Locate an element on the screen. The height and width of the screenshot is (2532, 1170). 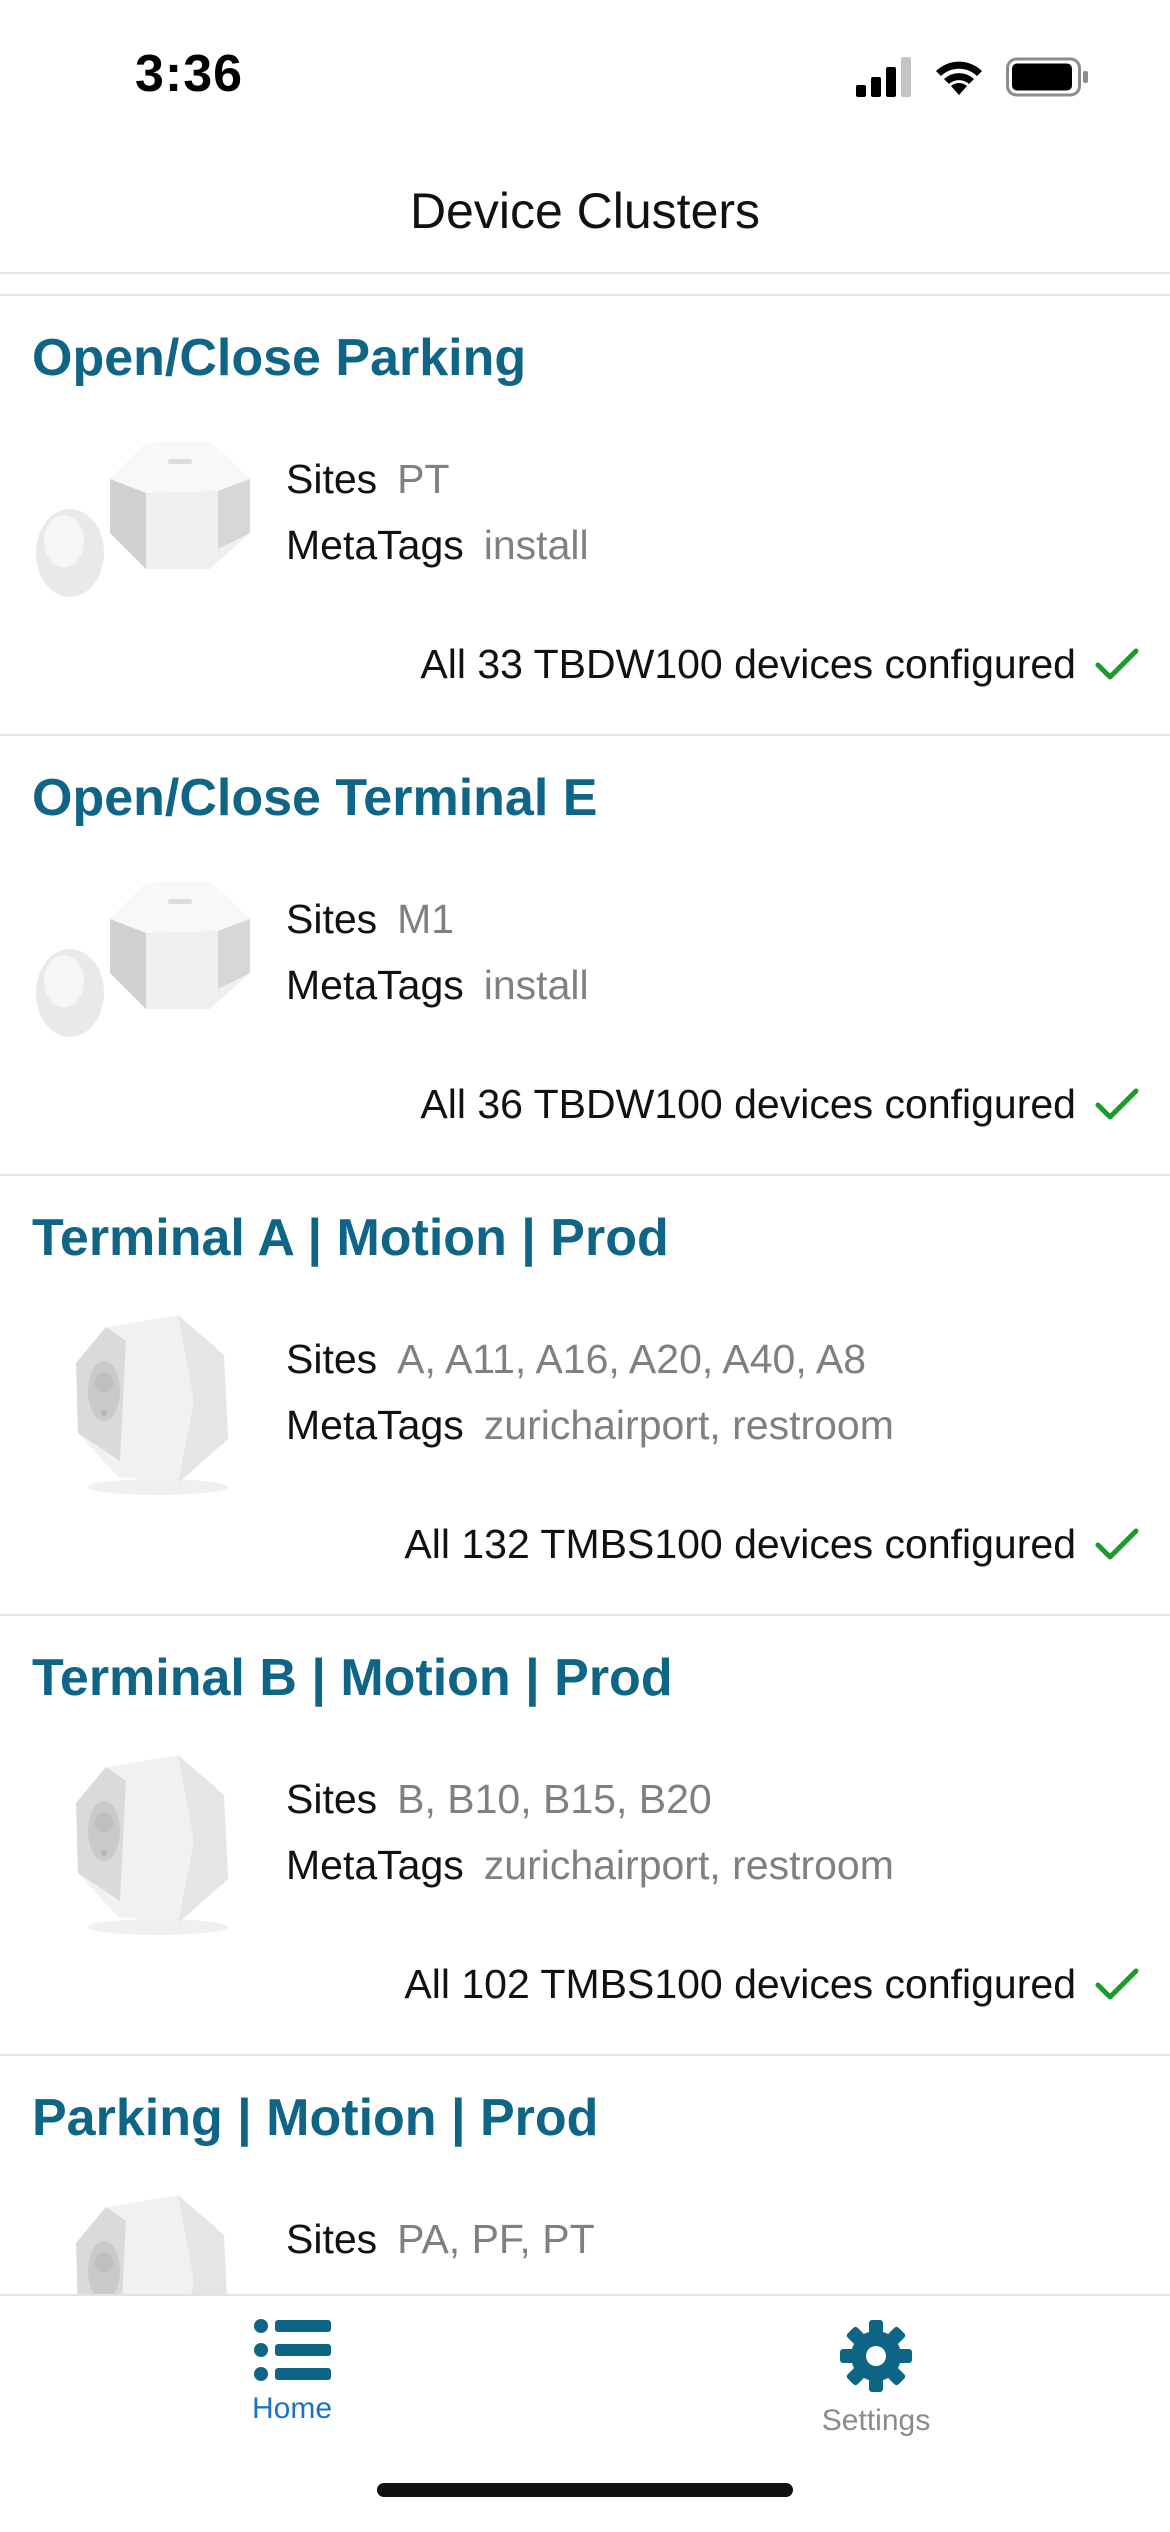
cluster-title: Open/Close Parking is located at coordinates (279, 358).